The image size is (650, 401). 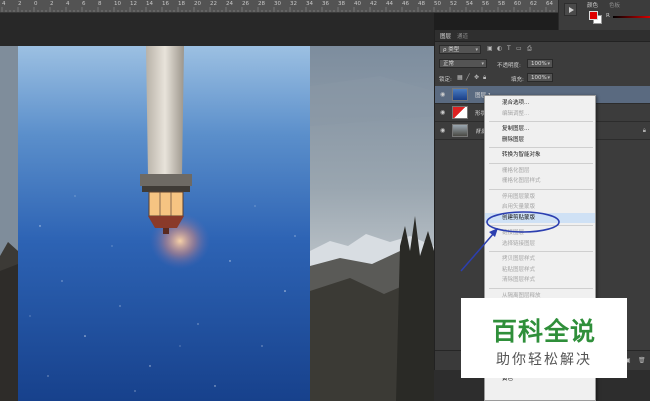 What do you see at coordinates (540, 197) in the screenshot?
I see `menu-item: 停用图层蒙版` at bounding box center [540, 197].